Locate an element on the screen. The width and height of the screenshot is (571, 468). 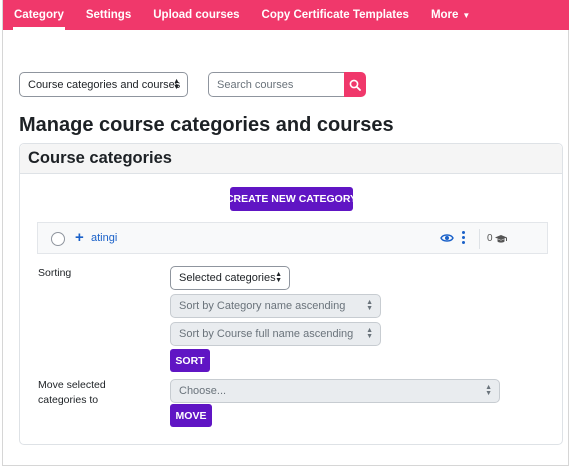
graduation-cap-icon is located at coordinates (500, 238).